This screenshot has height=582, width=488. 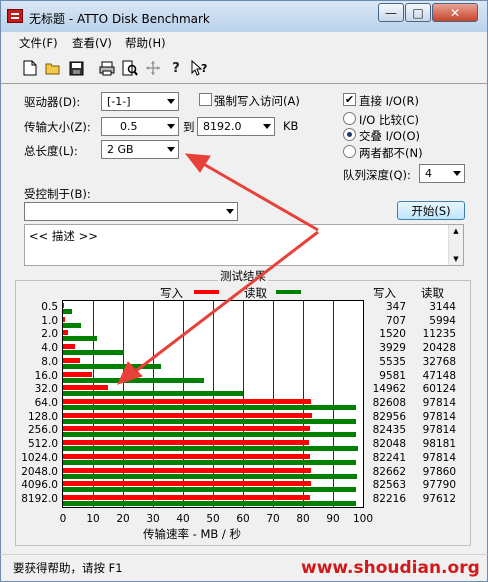 What do you see at coordinates (259, 196) in the screenshot?
I see `annotation-arrow-upper` at bounding box center [259, 196].